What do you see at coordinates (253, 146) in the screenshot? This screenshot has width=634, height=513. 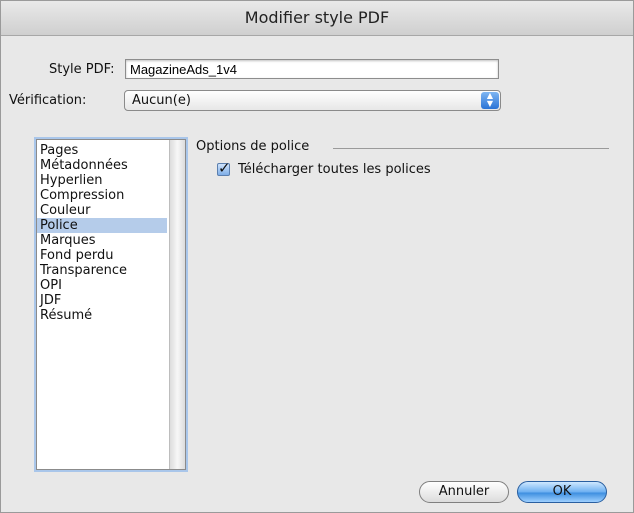 I see `section-title: Options de police` at bounding box center [253, 146].